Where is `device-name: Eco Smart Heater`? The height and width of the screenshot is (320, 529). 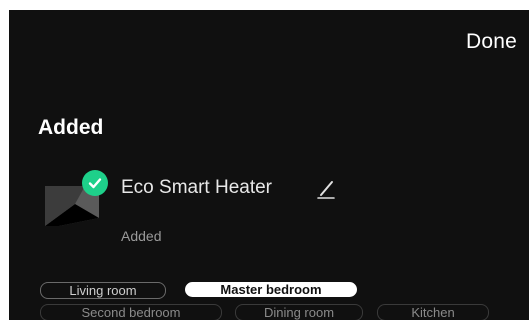
device-name: Eco Smart Heater is located at coordinates (196, 187).